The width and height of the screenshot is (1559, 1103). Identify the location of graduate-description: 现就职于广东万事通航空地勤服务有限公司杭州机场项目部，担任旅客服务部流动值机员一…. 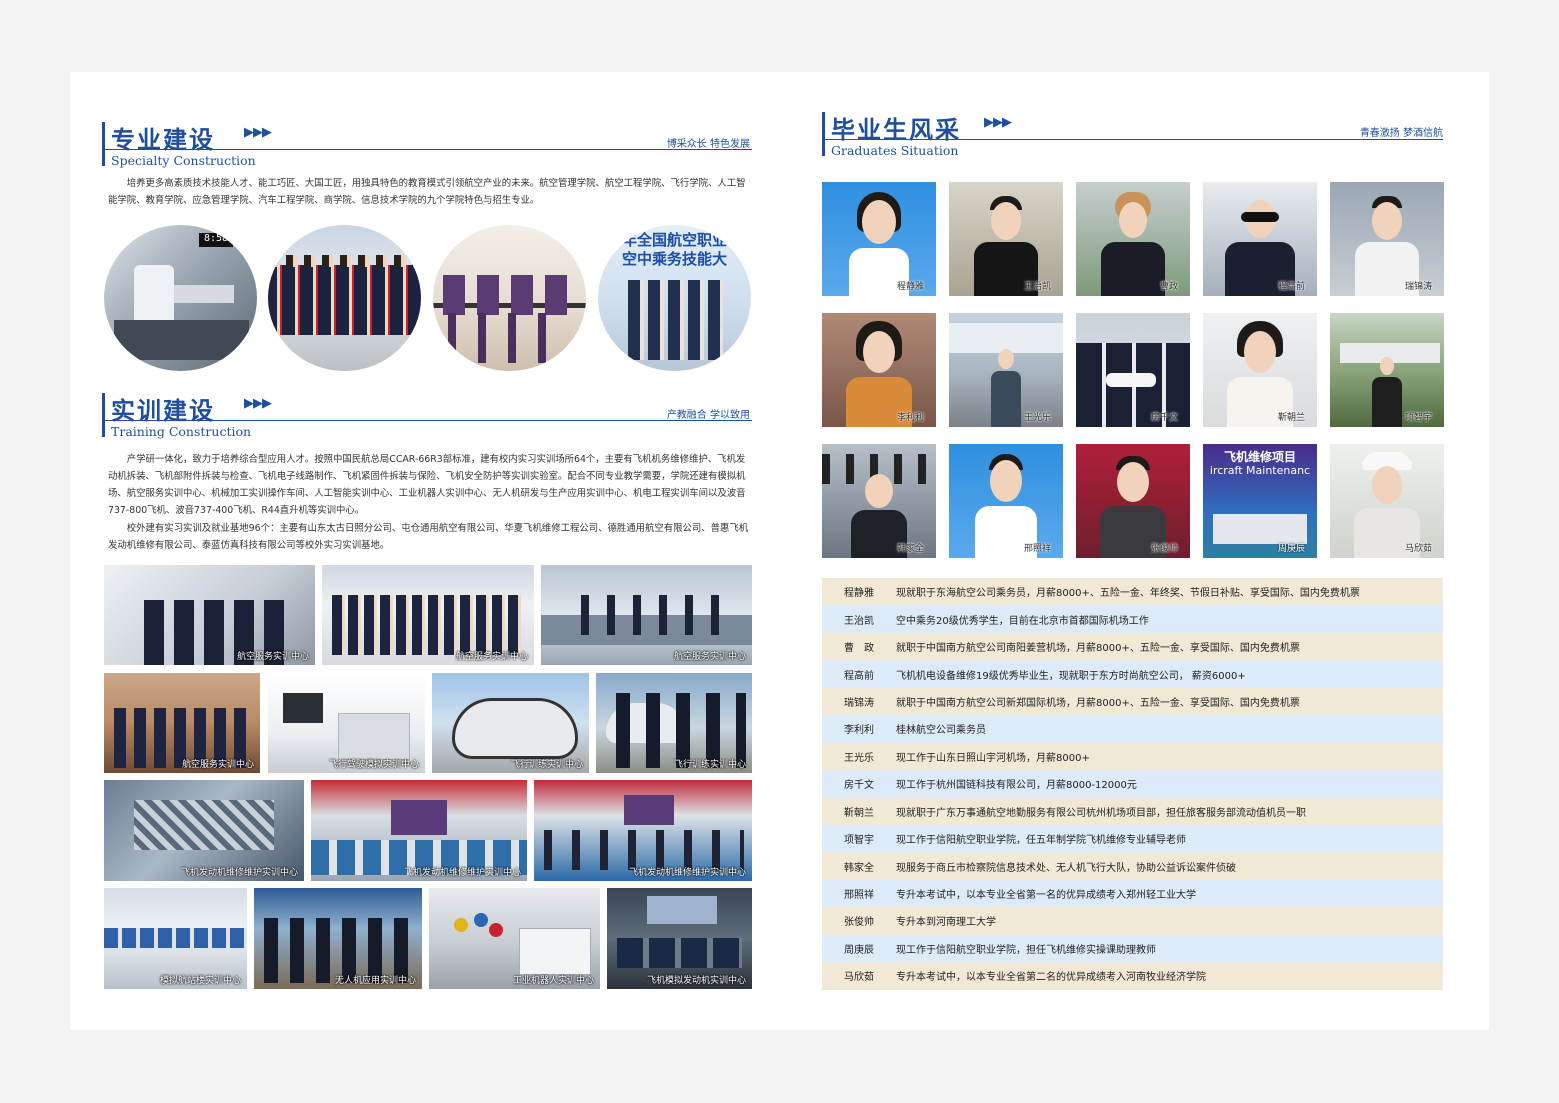
(1101, 813).